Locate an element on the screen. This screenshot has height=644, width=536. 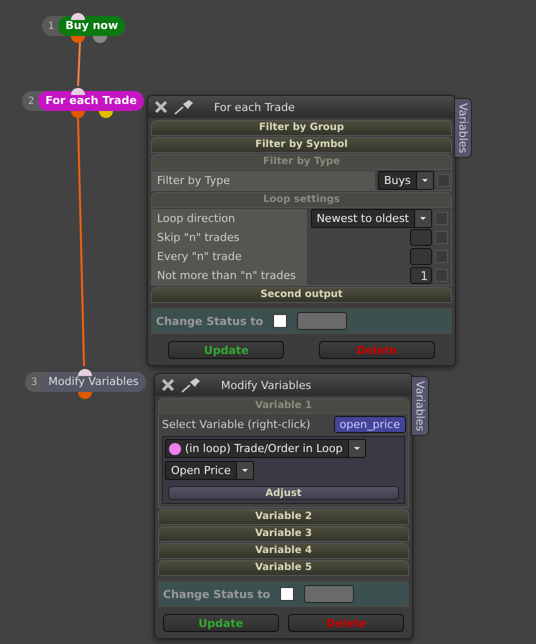
window-title: Modify Variables is located at coordinates (266, 385).